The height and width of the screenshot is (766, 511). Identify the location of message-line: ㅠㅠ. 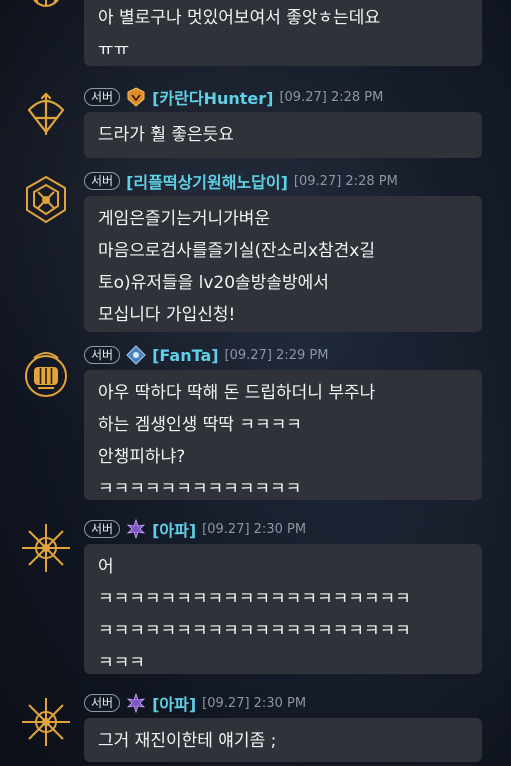
(114, 50).